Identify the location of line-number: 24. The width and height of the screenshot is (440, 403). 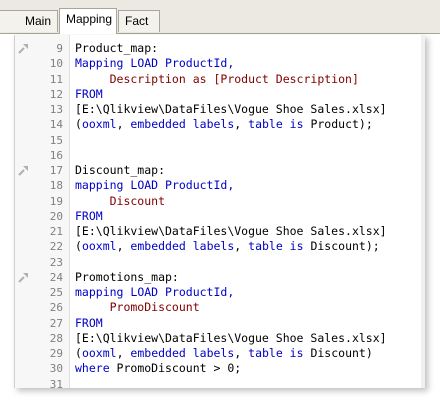
(56, 277).